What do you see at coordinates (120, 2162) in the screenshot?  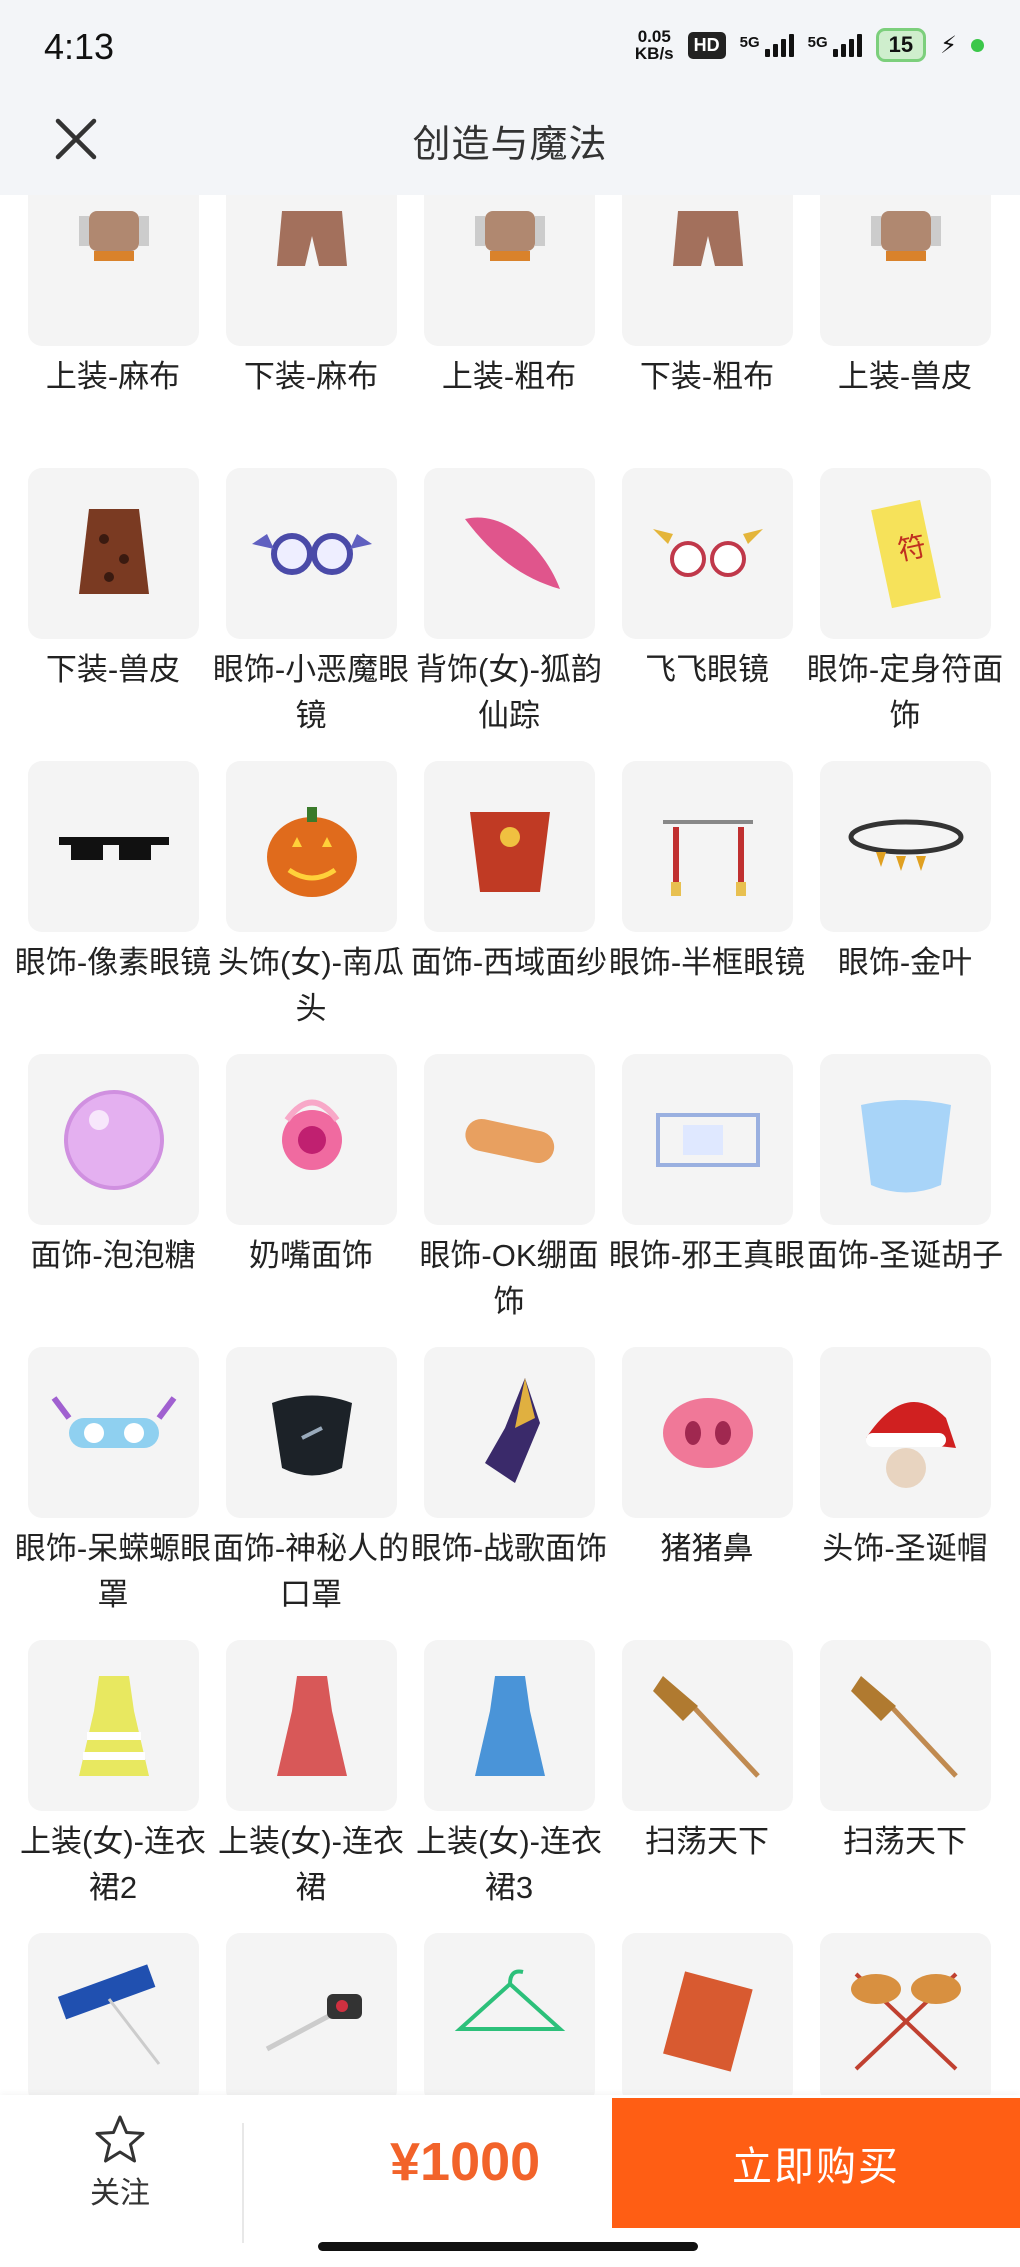 I see `favorite-button: 关注` at bounding box center [120, 2162].